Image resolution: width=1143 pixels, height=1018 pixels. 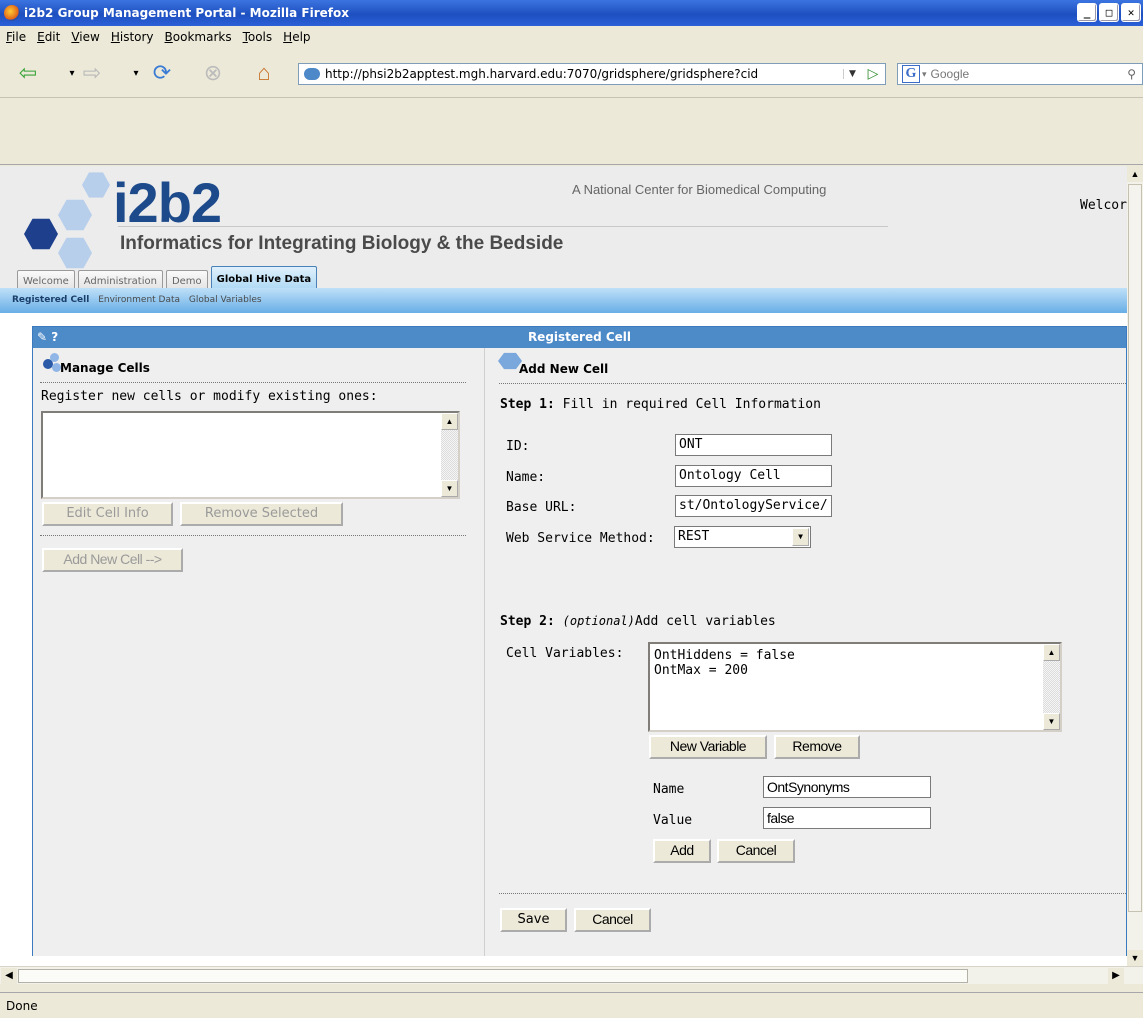 I want to click on status-bar: Done, so click(x=571, y=1005).